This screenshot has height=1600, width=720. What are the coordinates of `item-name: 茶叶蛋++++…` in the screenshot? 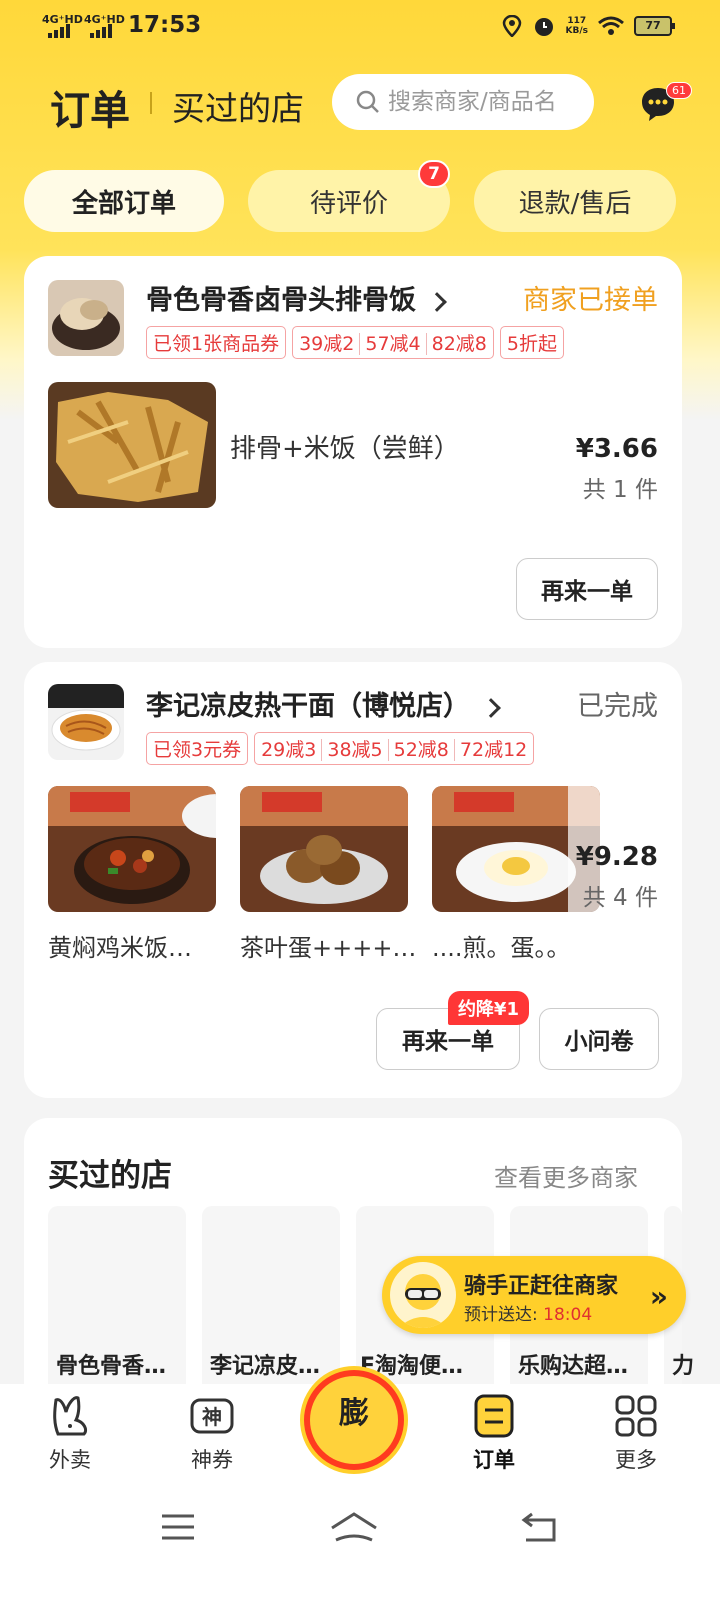 It's located at (328, 948).